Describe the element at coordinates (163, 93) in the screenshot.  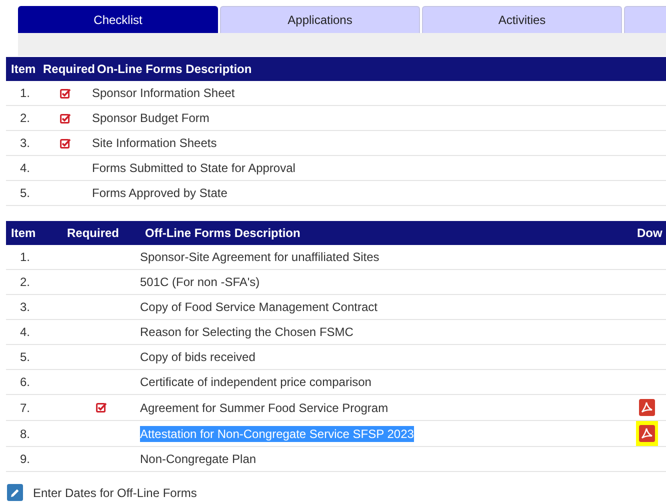
I see `form-description: Sponsor Information Sheet` at that location.